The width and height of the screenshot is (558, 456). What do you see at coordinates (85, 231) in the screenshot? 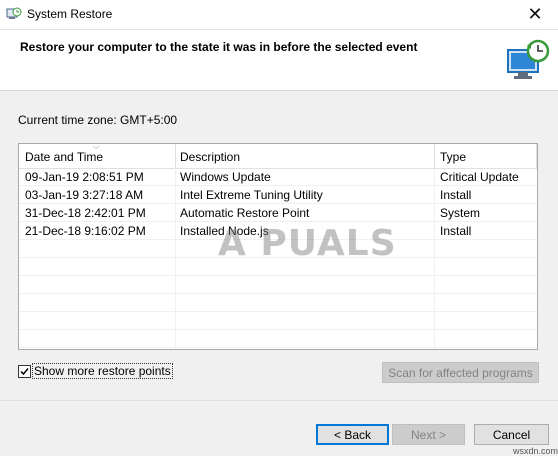
I see `cell-date: 21-Dec-18 9:16:02 PM` at bounding box center [85, 231].